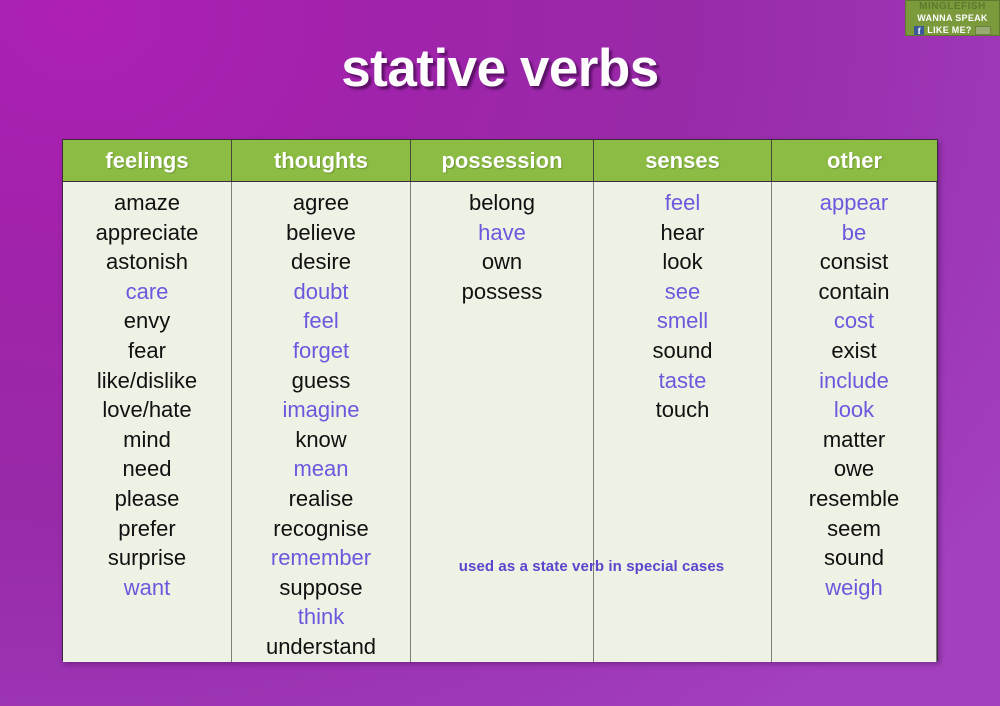  I want to click on verb-item: mean, so click(321, 469).